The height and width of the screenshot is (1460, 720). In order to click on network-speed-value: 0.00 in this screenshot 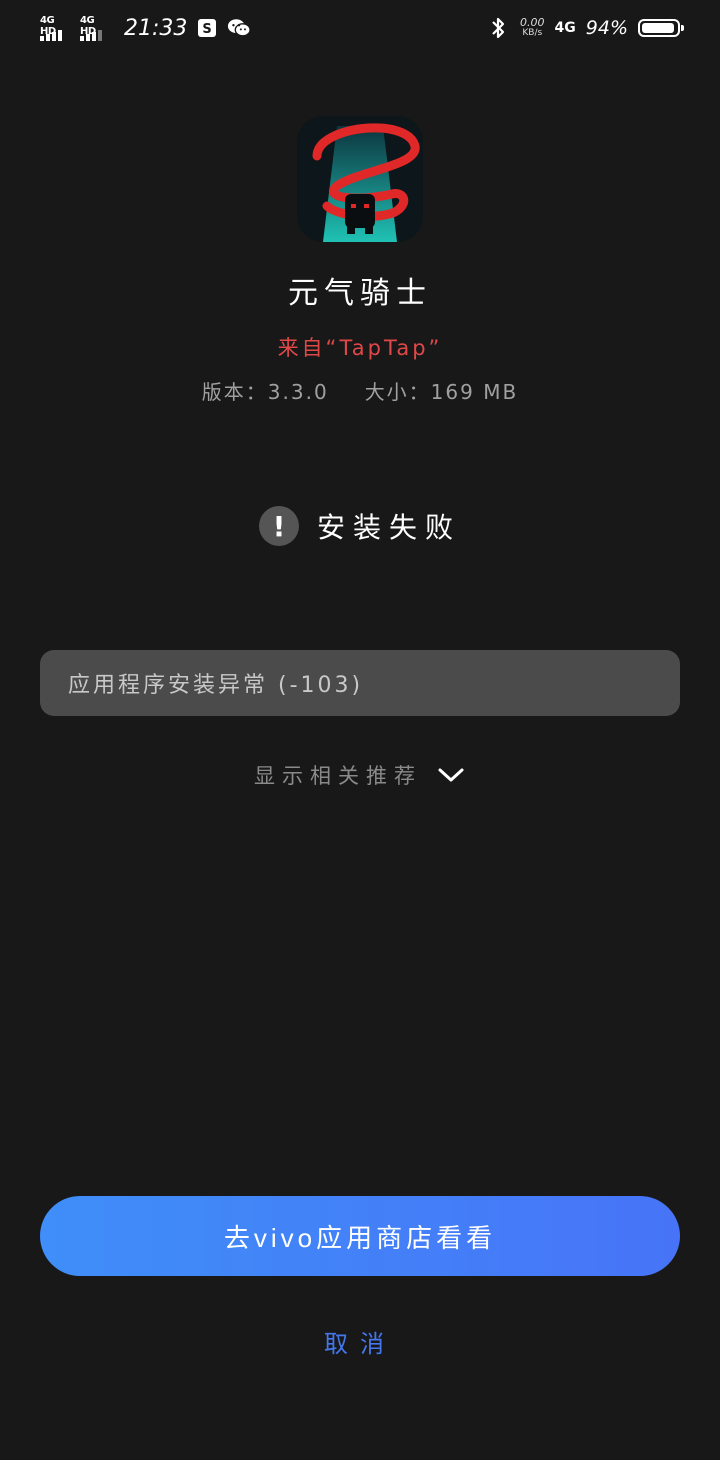, I will do `click(532, 22)`.